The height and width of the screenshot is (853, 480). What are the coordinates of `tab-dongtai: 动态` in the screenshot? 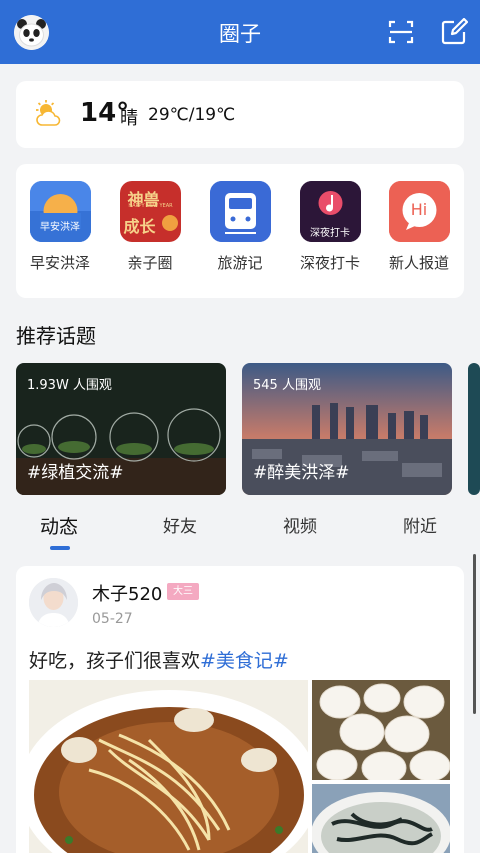 It's located at (59, 525).